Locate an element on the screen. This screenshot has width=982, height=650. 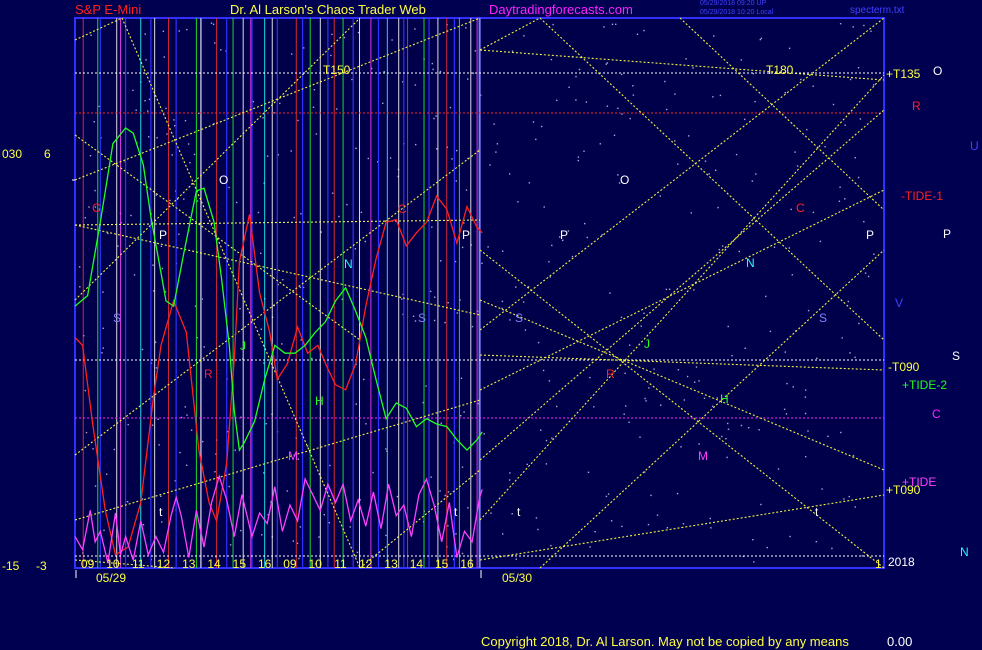
left-axis-top-a: 030 is located at coordinates (12, 154).